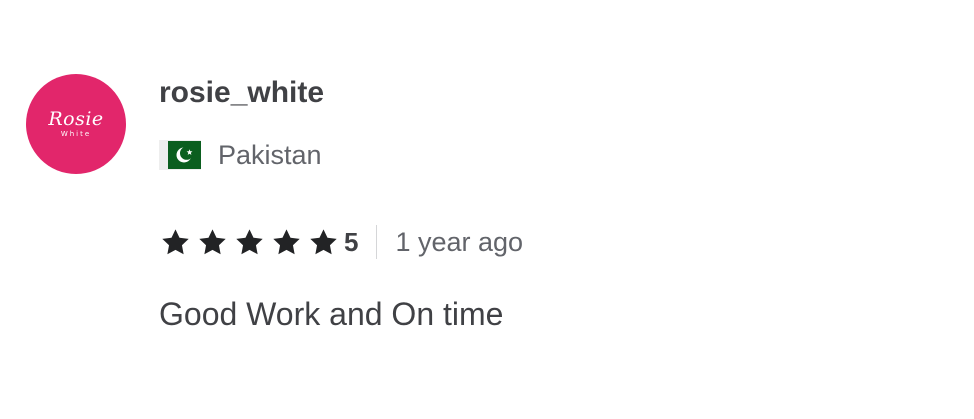 This screenshot has width=974, height=419. What do you see at coordinates (180, 155) in the screenshot?
I see `pakistan-flag-icon` at bounding box center [180, 155].